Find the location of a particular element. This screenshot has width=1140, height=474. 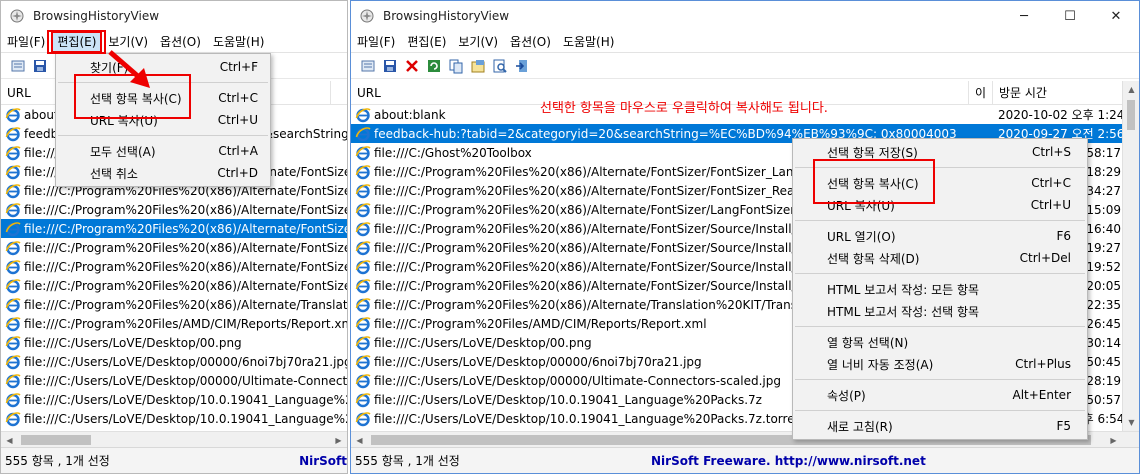

close-button: ✕ is located at coordinates (1116, 16).